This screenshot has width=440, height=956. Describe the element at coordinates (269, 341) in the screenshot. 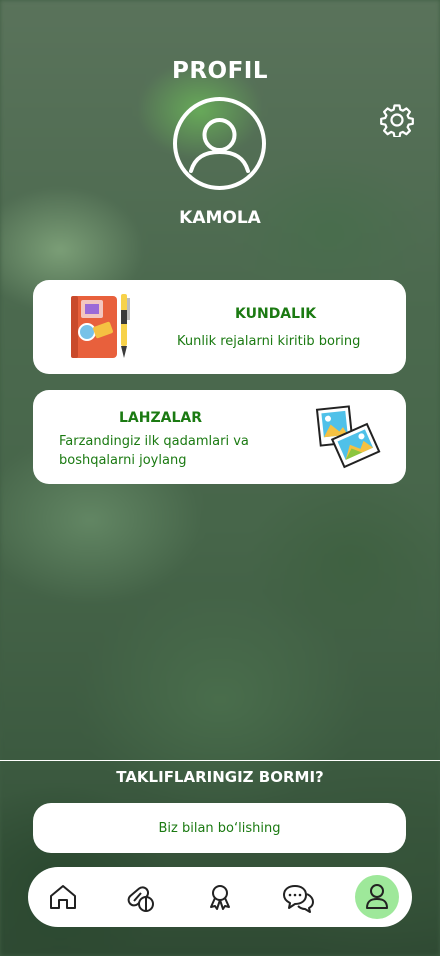

I see `card-description: Kunlik rejalarni kiritib boring` at that location.